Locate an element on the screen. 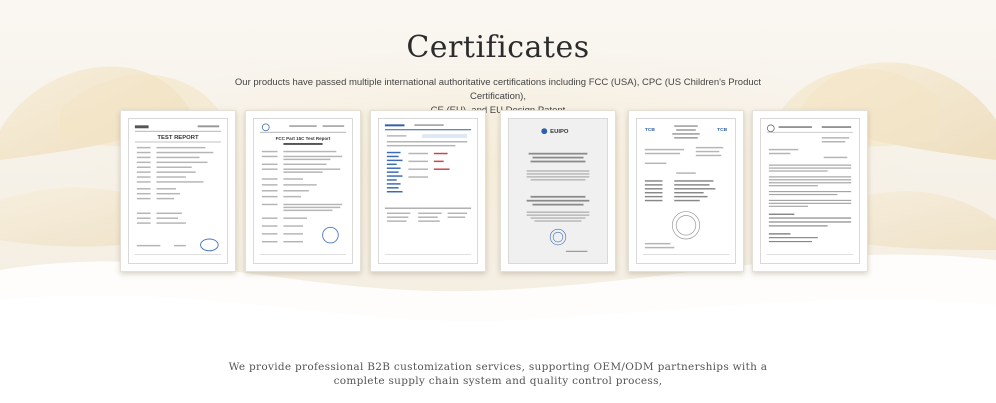 The width and height of the screenshot is (996, 403). design-registration-document-icon is located at coordinates (810, 189).